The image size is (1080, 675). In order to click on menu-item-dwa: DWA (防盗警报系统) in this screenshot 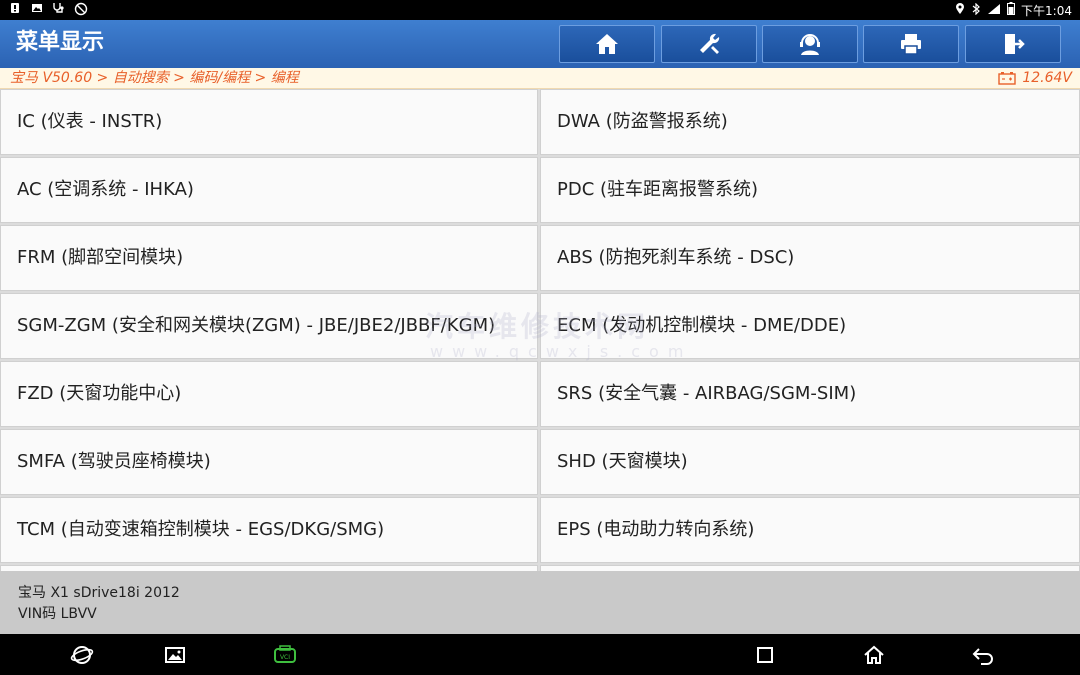, I will do `click(810, 122)`.